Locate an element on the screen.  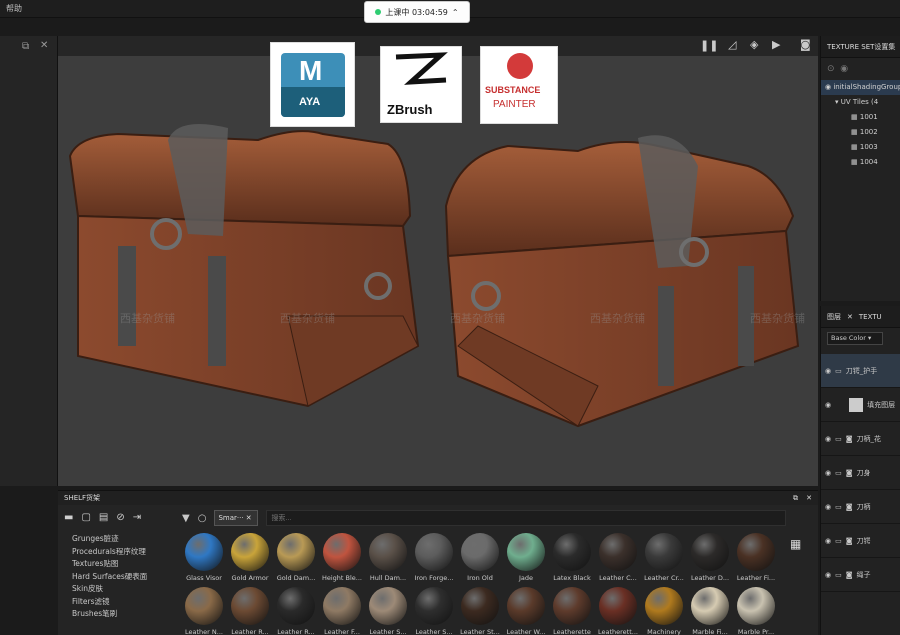
camera-view-icon: ◿ is located at coordinates (732, 44).